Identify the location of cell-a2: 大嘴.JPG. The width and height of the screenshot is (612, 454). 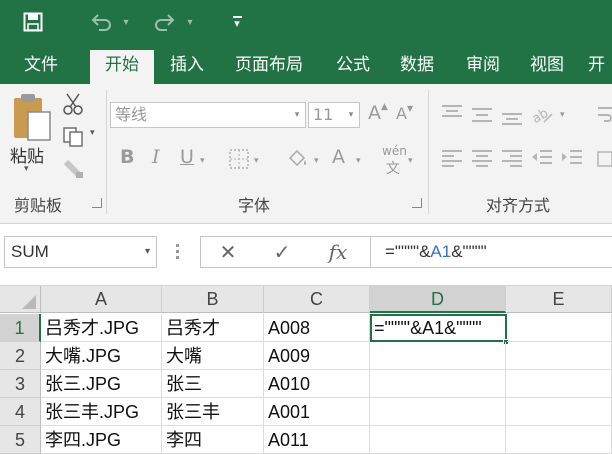
(101, 356).